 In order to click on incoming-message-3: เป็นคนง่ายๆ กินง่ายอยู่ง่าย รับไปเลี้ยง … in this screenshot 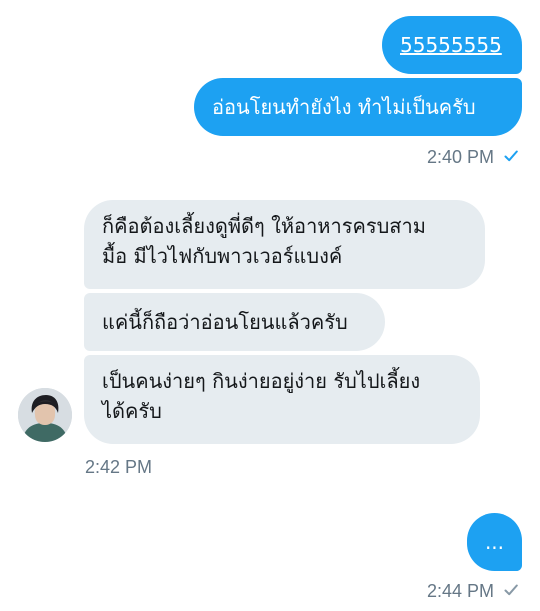, I will do `click(282, 399)`.